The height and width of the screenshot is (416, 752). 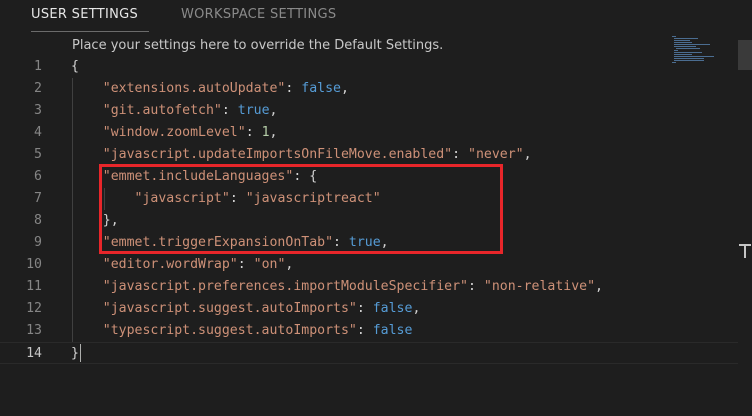 What do you see at coordinates (162, 110) in the screenshot?
I see `code-token: "git.autofetch"` at bounding box center [162, 110].